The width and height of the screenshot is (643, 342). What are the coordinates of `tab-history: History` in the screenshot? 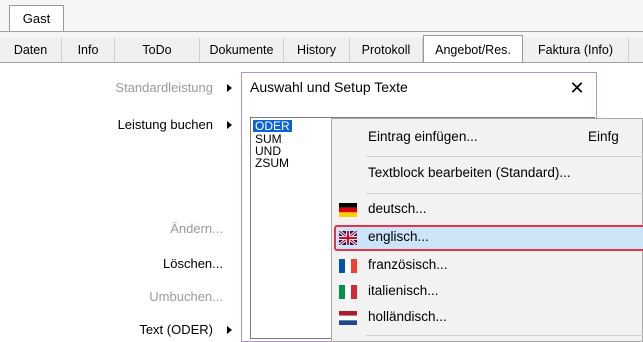 It's located at (317, 50).